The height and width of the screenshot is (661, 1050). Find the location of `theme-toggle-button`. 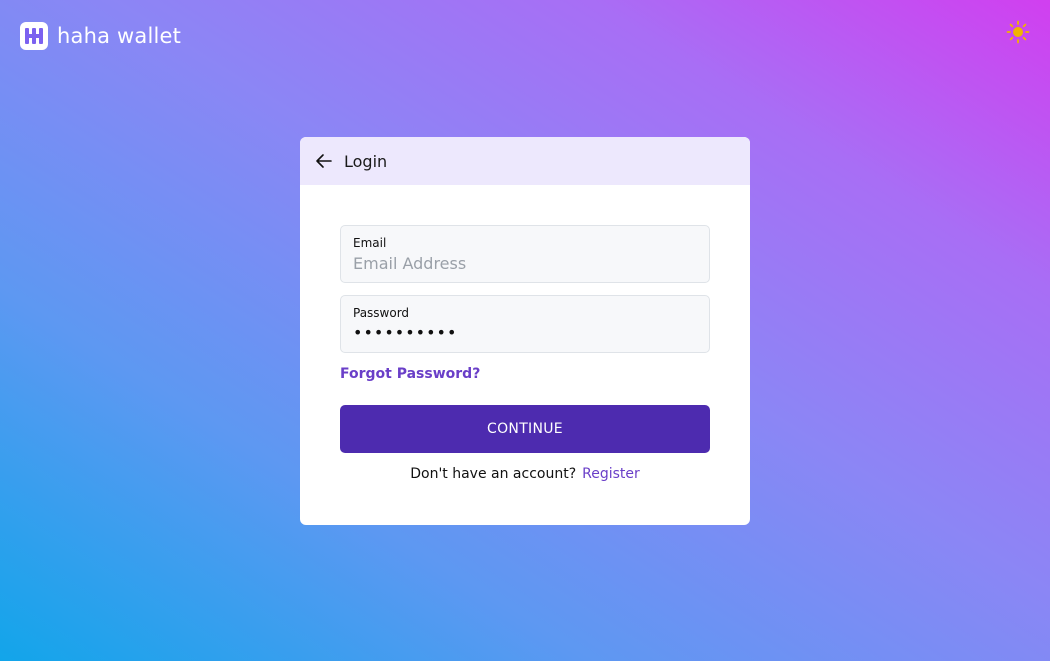

theme-toggle-button is located at coordinates (1018, 32).